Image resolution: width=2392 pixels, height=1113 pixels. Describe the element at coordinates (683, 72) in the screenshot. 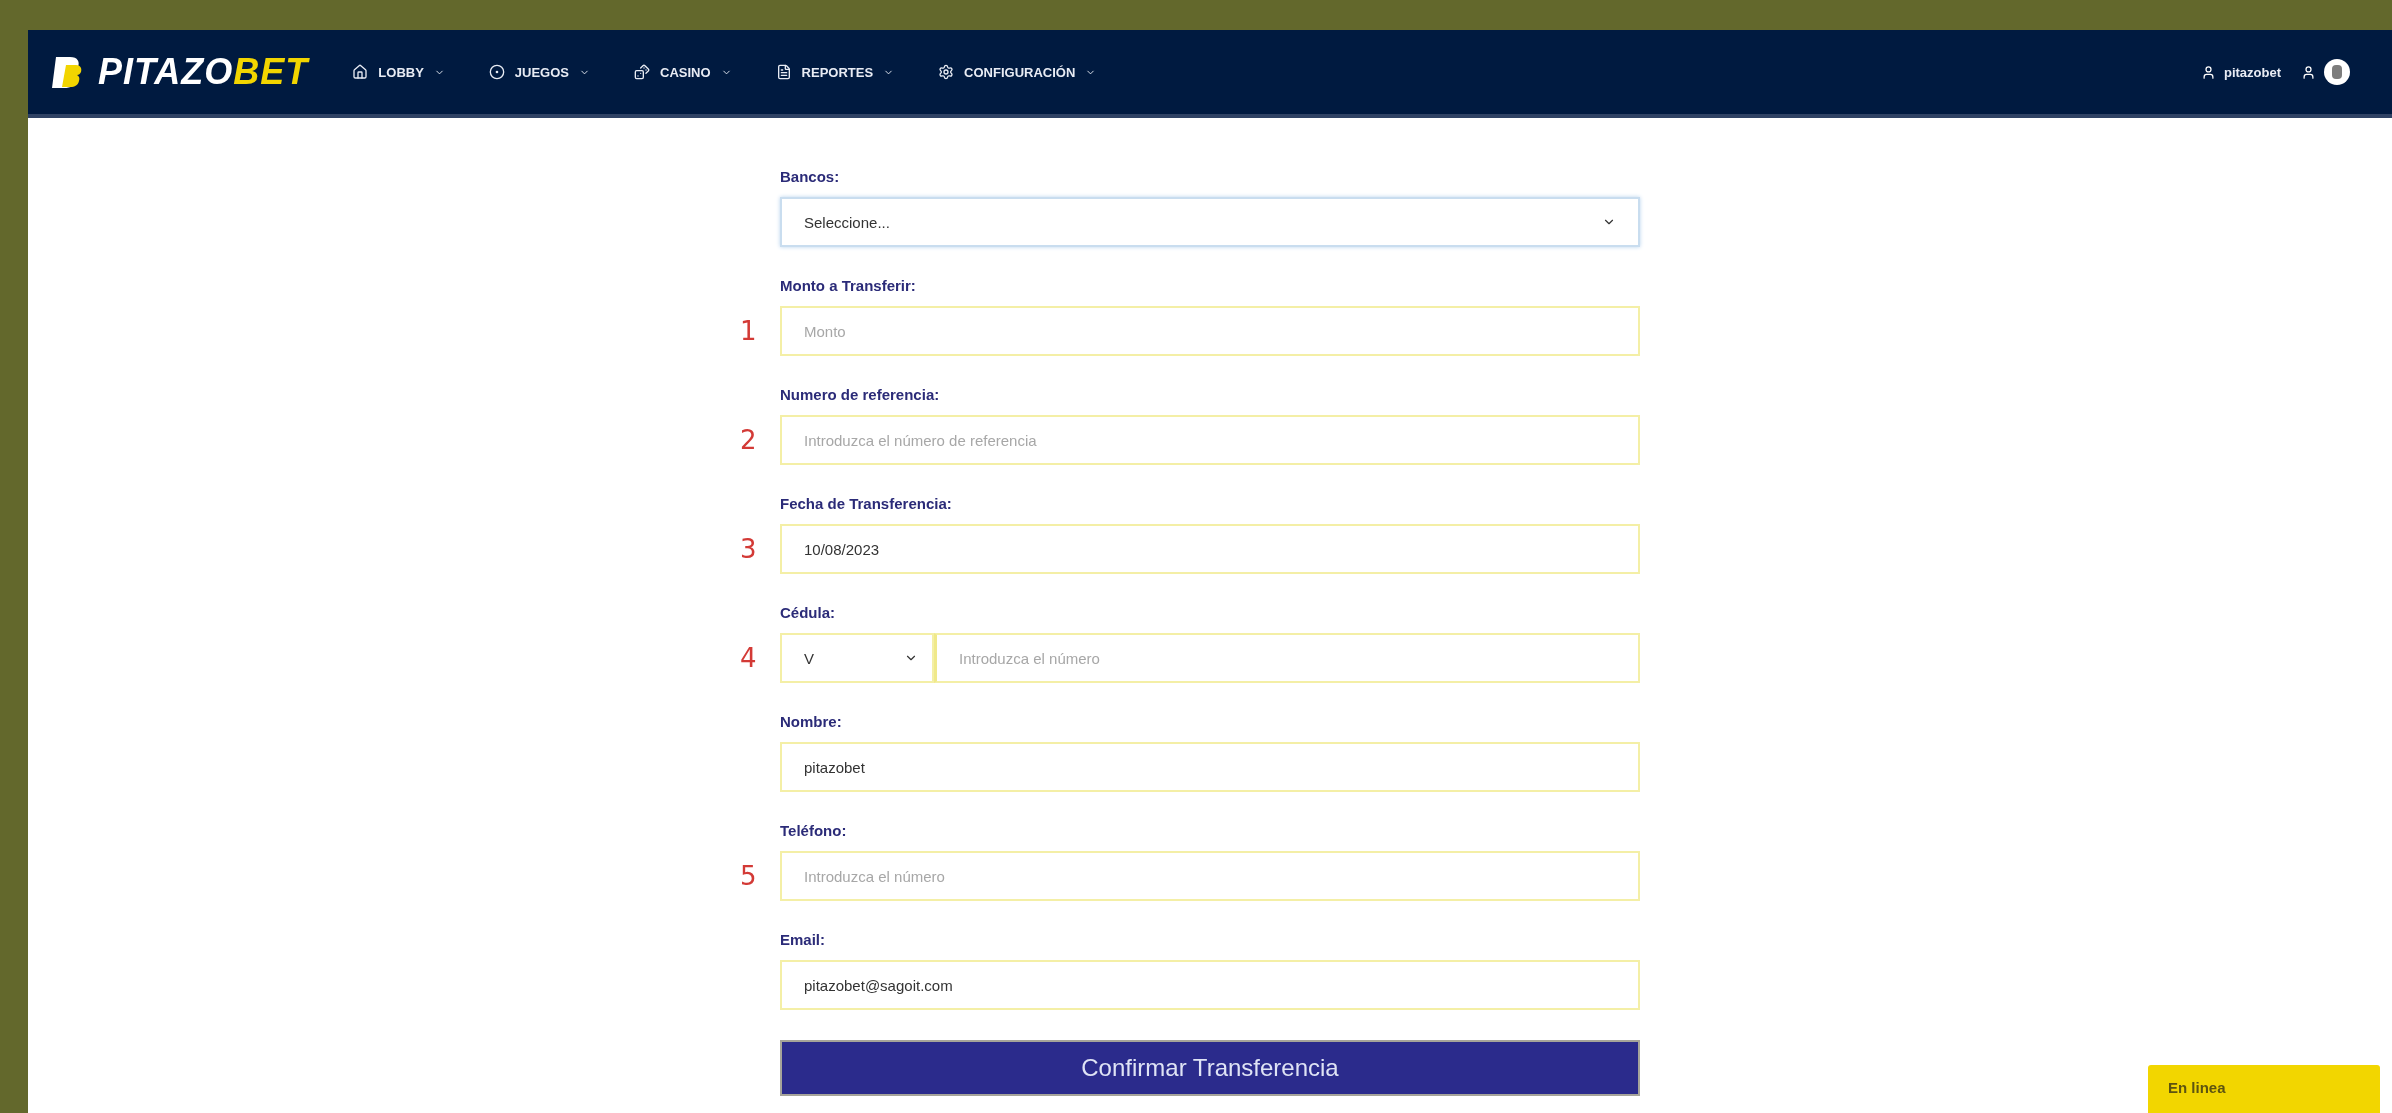

I see `nav-menu-item: CASINO` at that location.